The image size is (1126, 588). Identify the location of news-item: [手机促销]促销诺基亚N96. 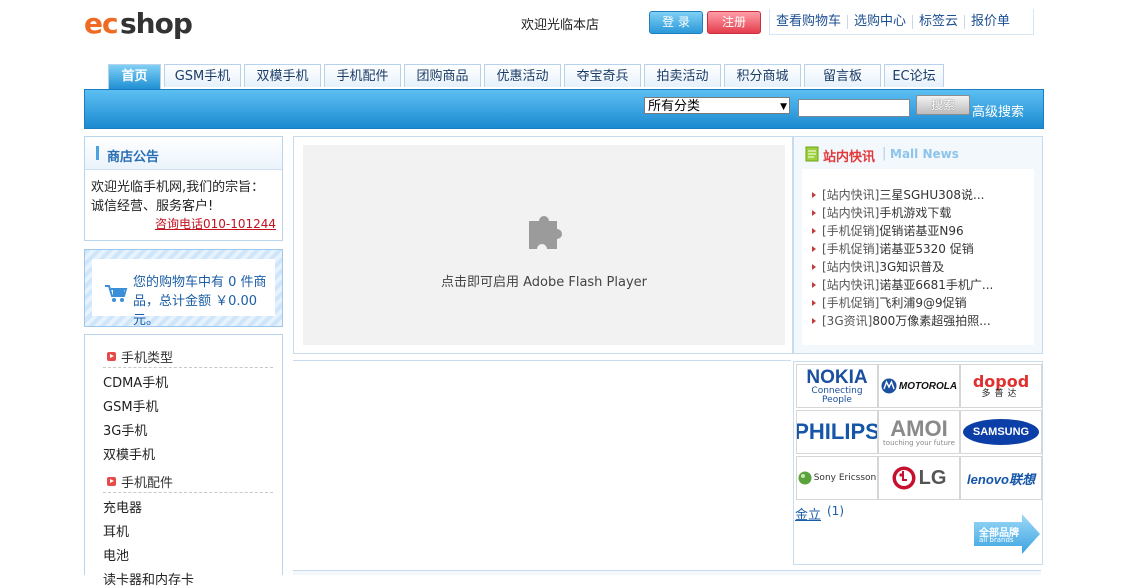
(902, 231).